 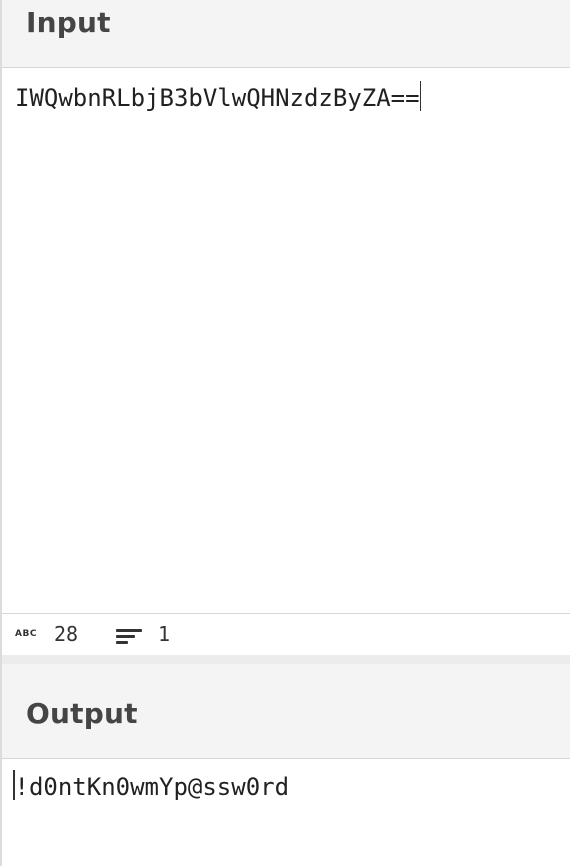 What do you see at coordinates (66, 634) in the screenshot?
I see `length-value: 28` at bounding box center [66, 634].